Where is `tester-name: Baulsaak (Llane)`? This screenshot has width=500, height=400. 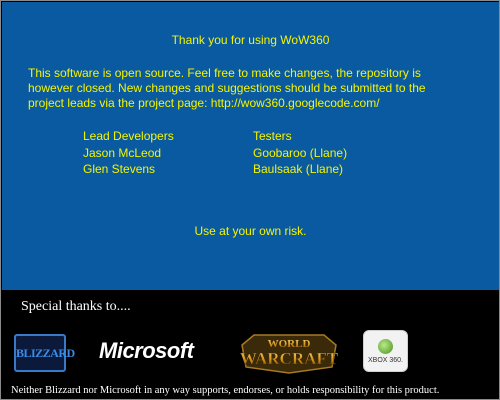 tester-name: Baulsaak (Llane) is located at coordinates (298, 169).